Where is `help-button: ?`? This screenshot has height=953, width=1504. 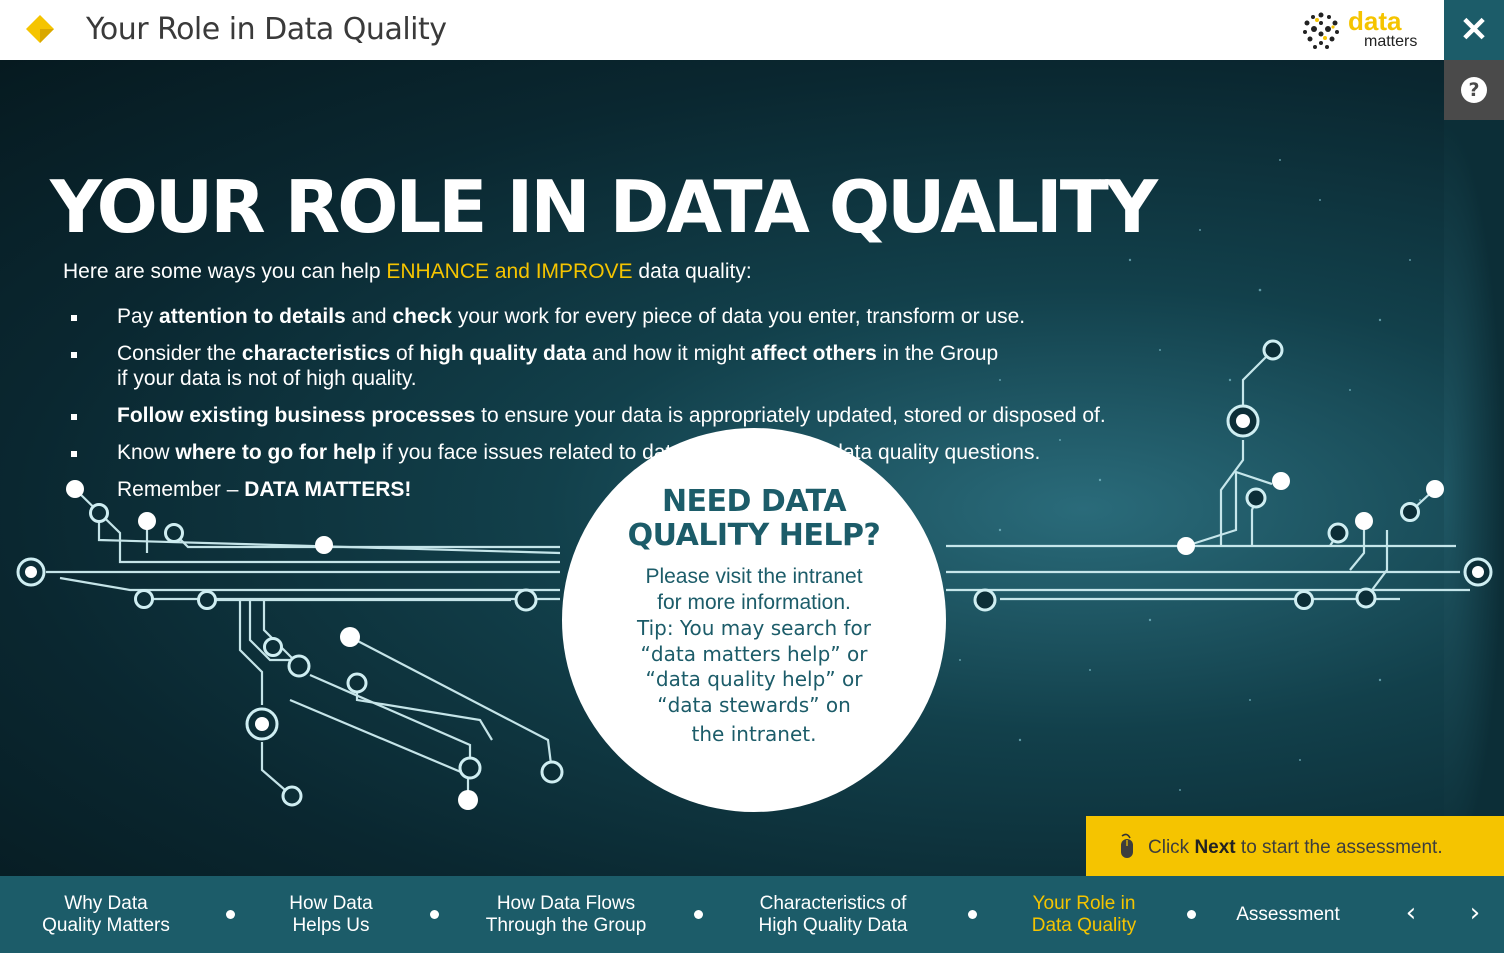
help-button: ? is located at coordinates (1474, 90).